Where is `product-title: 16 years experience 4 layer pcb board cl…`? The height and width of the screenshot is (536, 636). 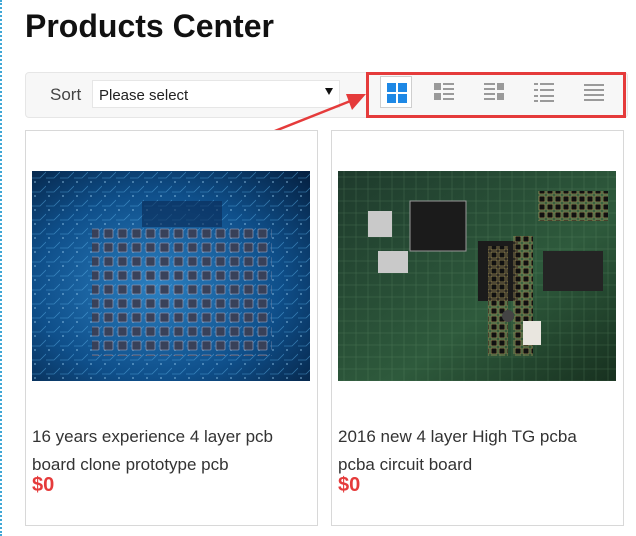 product-title: 16 years experience 4 layer pcb board cl… is located at coordinates (167, 451).